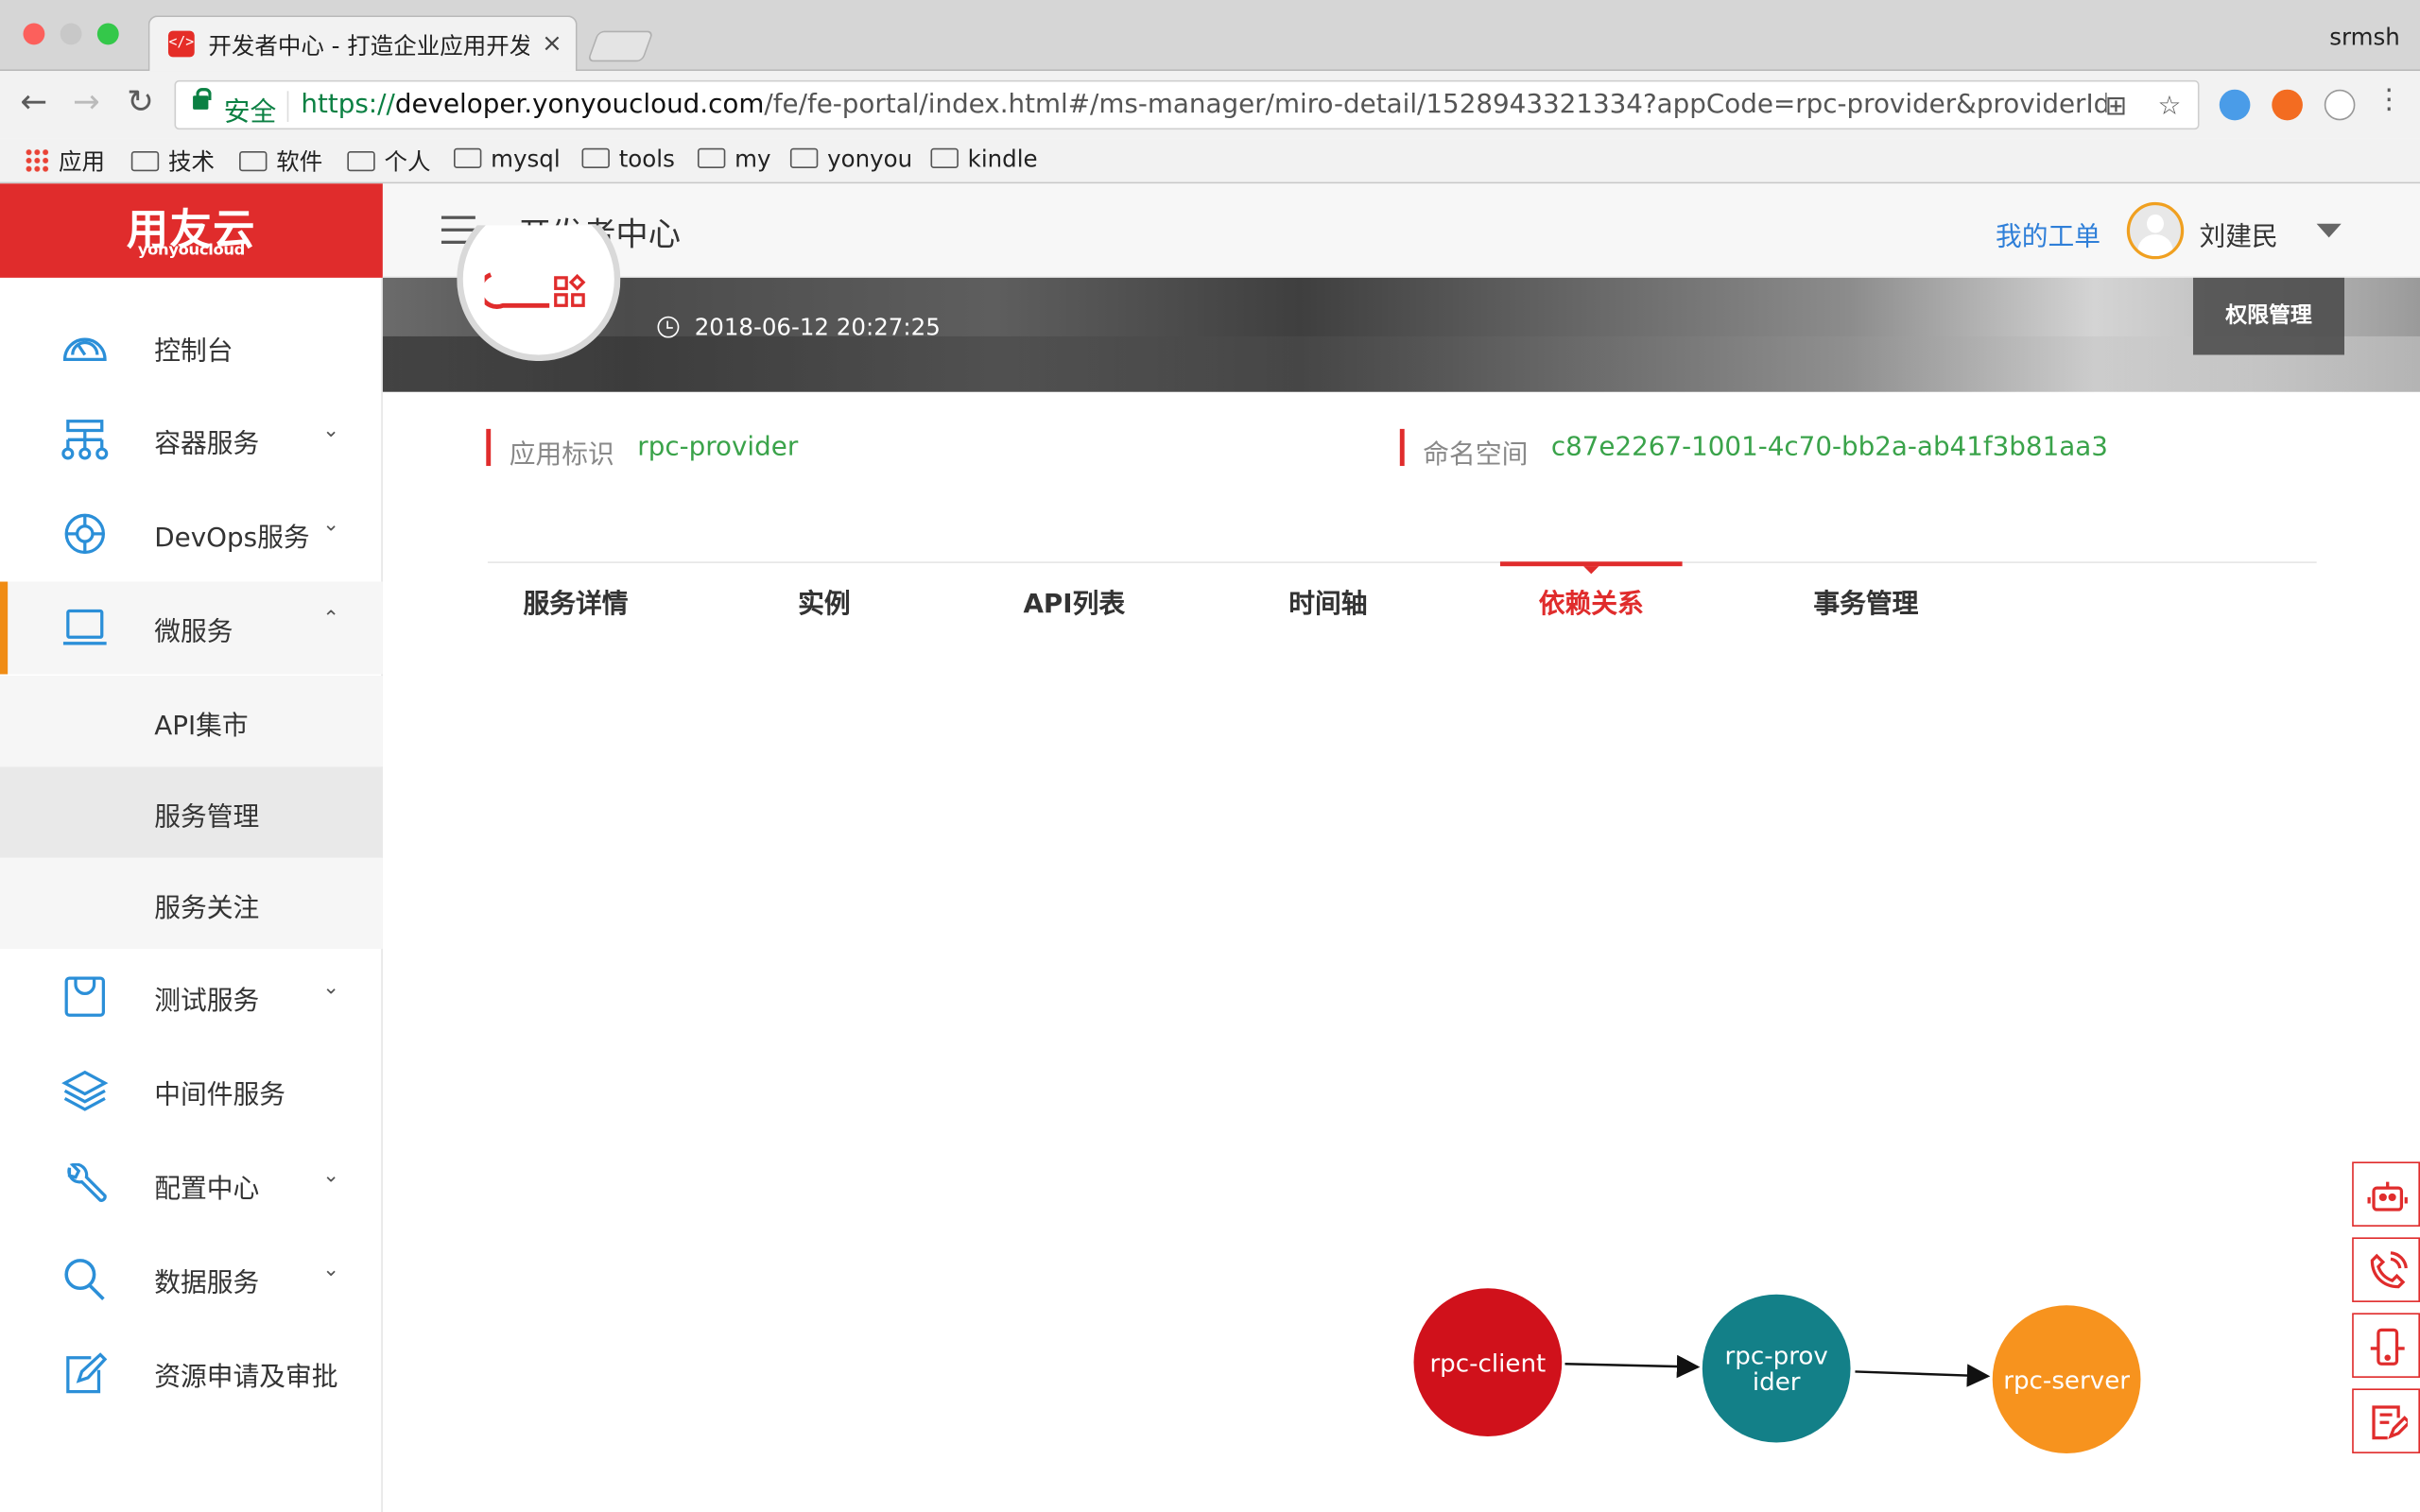 This screenshot has height=1512, width=2420. I want to click on brand-logo: 用友云 yonyoucloud, so click(191, 230).